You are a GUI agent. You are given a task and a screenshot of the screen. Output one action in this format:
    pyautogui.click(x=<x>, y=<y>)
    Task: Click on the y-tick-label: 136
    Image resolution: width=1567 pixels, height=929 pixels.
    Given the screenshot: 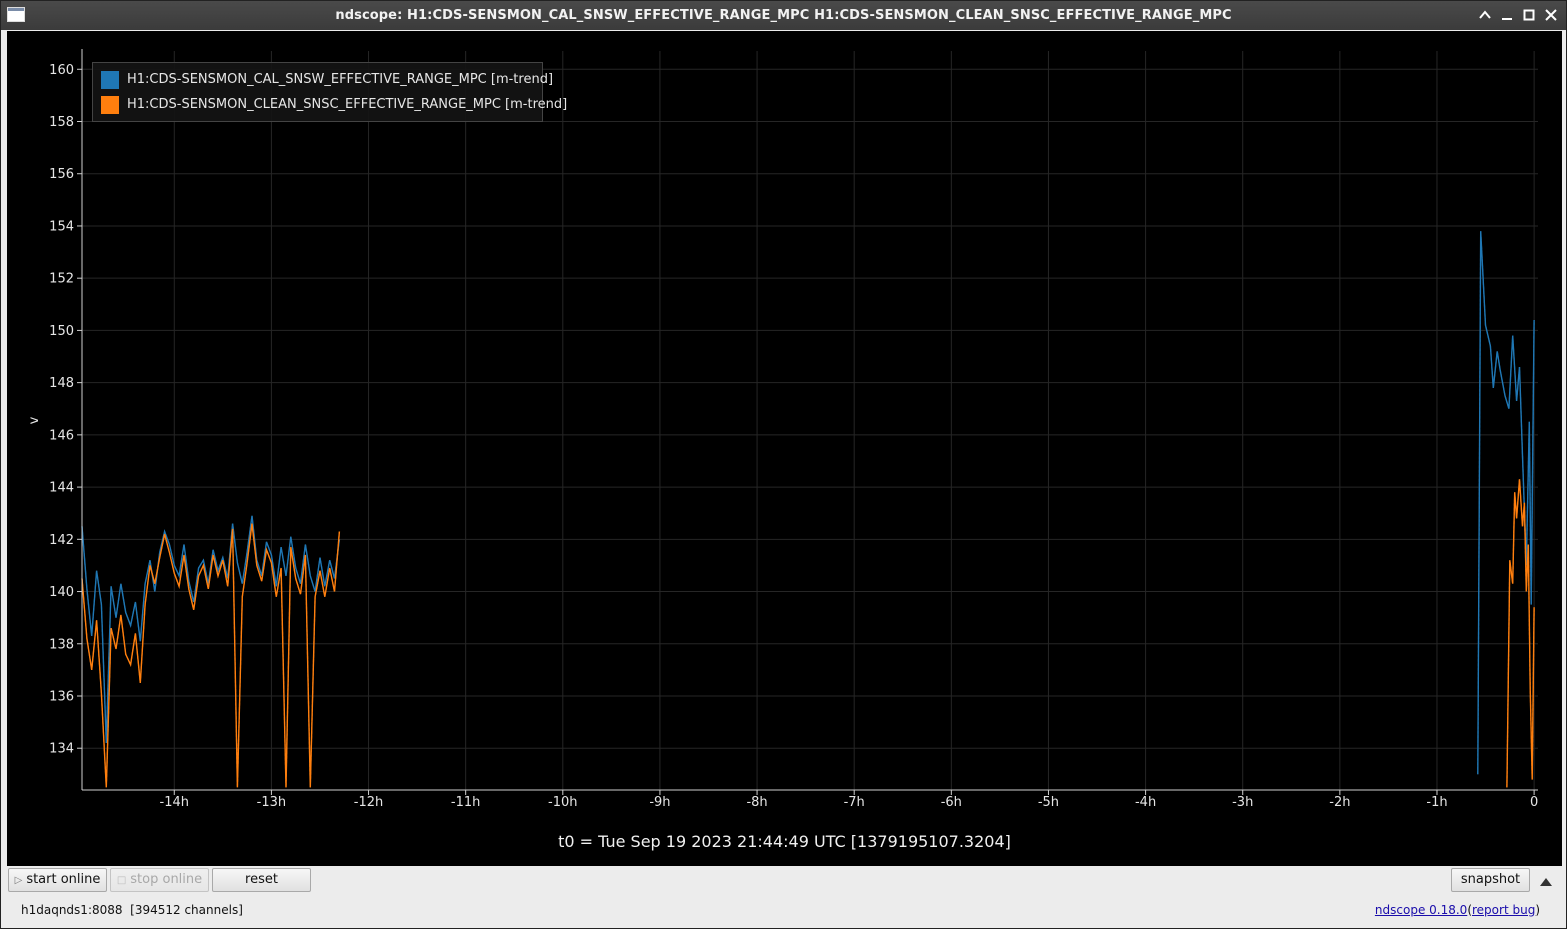 What is the action you would take?
    pyautogui.click(x=61, y=696)
    